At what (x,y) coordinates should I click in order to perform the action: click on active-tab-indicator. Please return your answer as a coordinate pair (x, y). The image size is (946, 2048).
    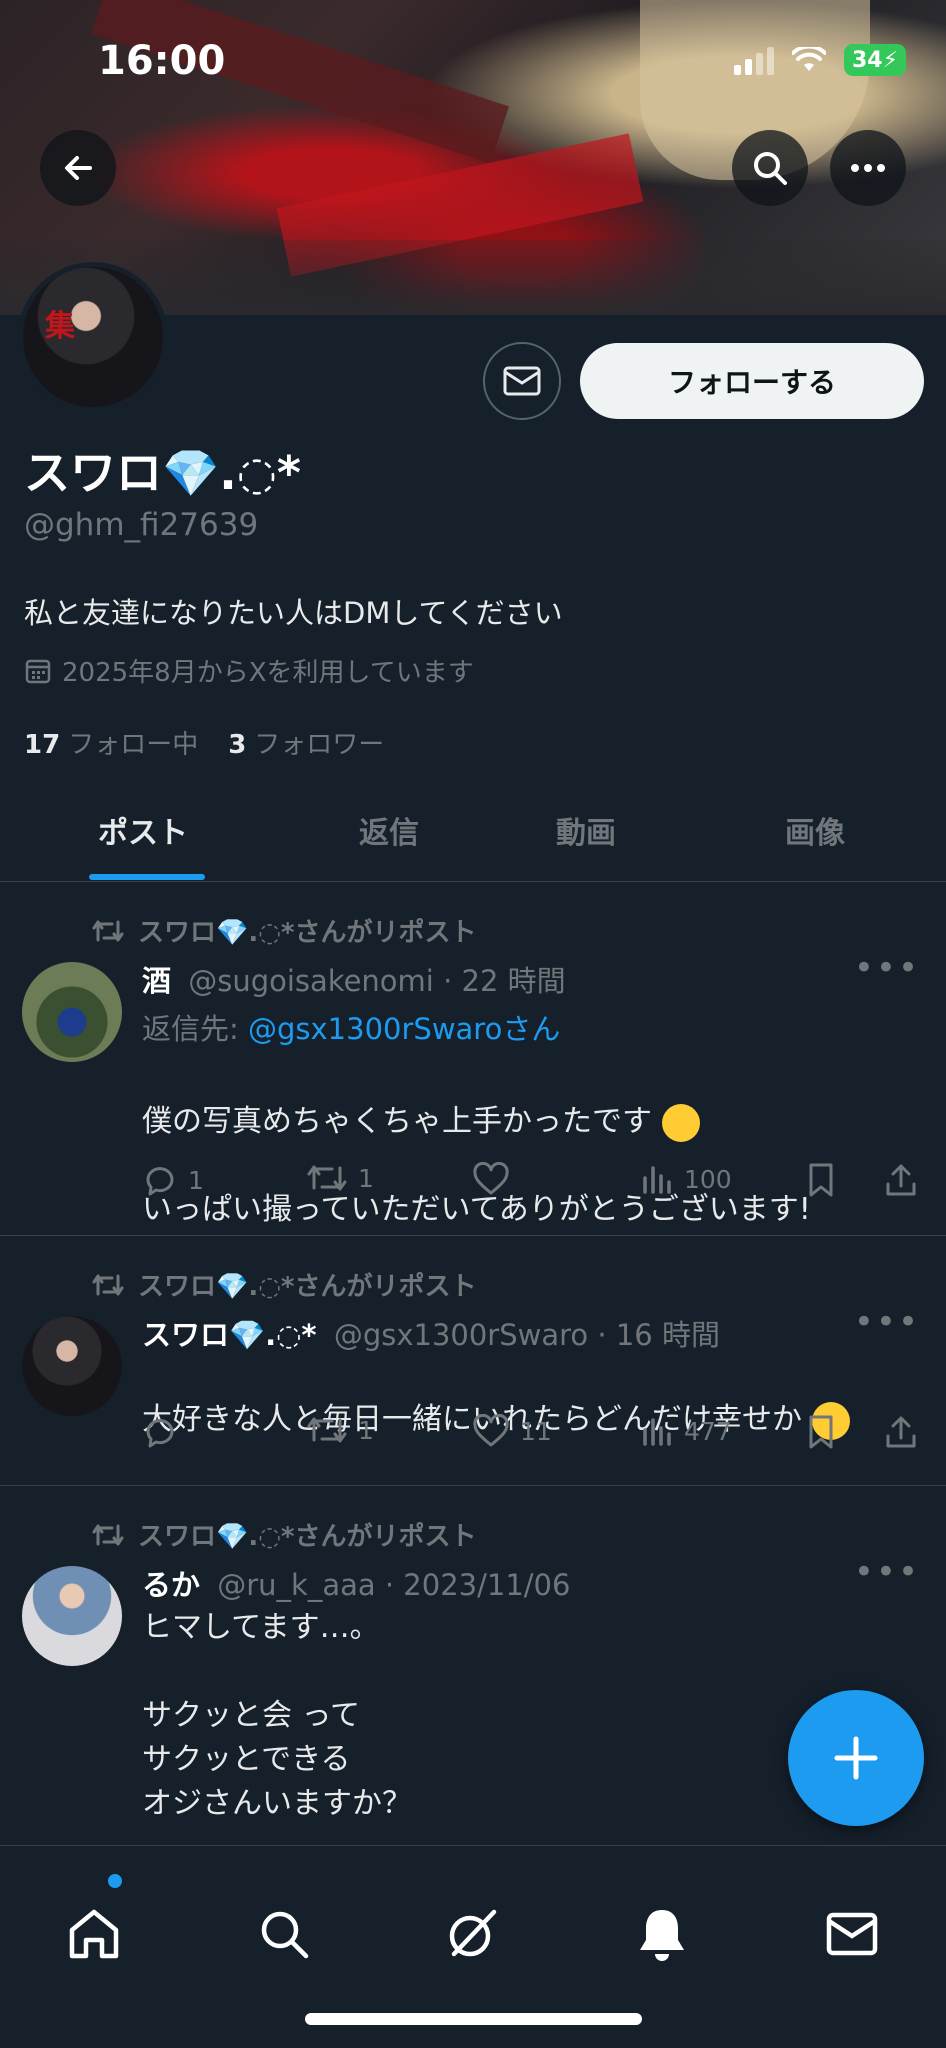
    Looking at the image, I should click on (147, 877).